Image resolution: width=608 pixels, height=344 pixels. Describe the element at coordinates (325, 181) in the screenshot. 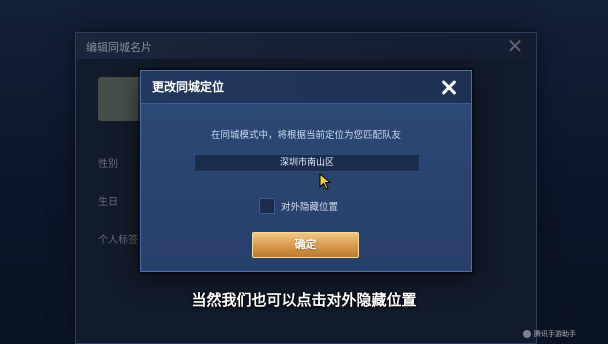

I see `mouse-cursor-icon` at that location.